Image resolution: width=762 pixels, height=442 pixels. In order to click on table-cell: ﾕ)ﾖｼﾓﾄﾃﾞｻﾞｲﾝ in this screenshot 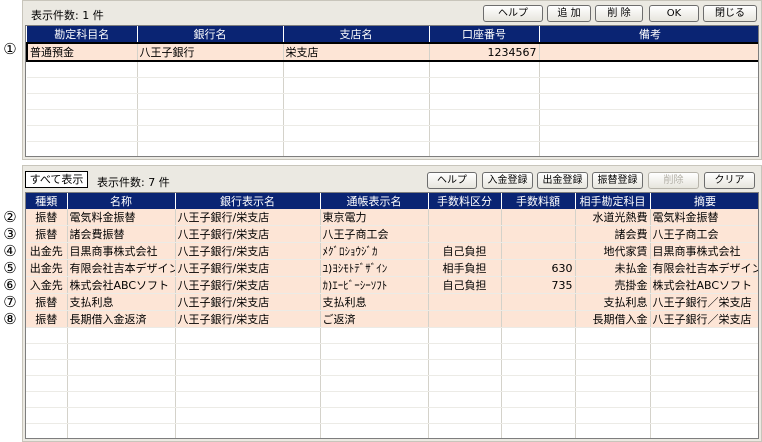, I will do `click(374, 268)`.